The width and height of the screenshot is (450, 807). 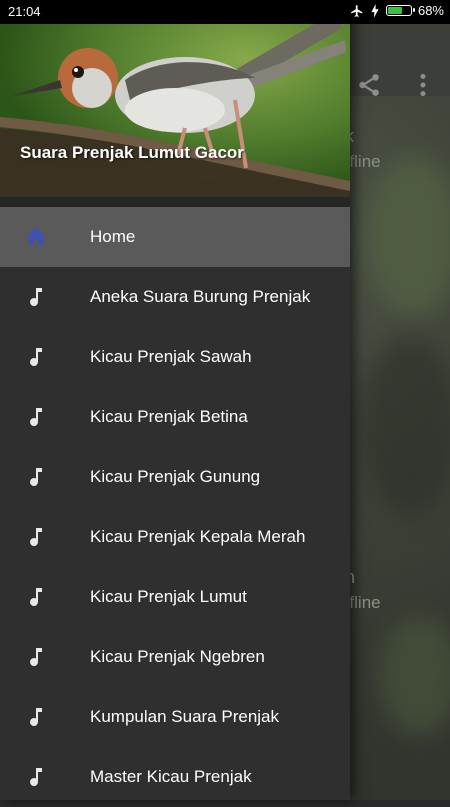 What do you see at coordinates (185, 716) in the screenshot?
I see `menu-item-label: Kumpulan Suara Prenjak` at bounding box center [185, 716].